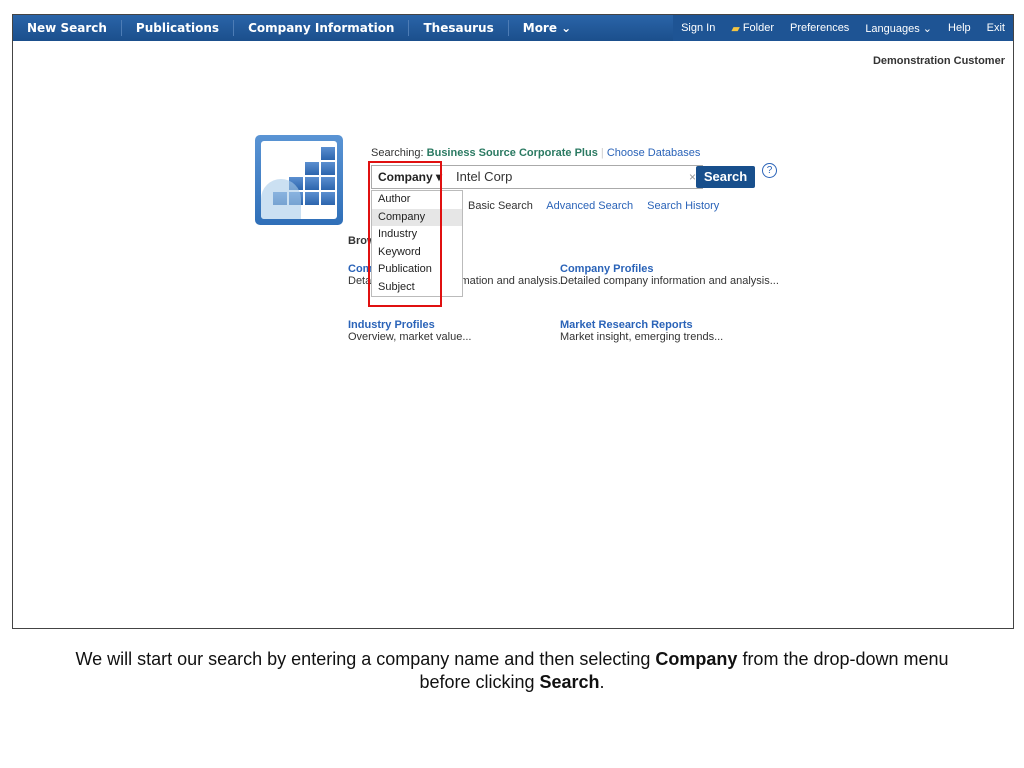  What do you see at coordinates (898, 28) in the screenshot?
I see `languages-link: Languages ⌄` at bounding box center [898, 28].